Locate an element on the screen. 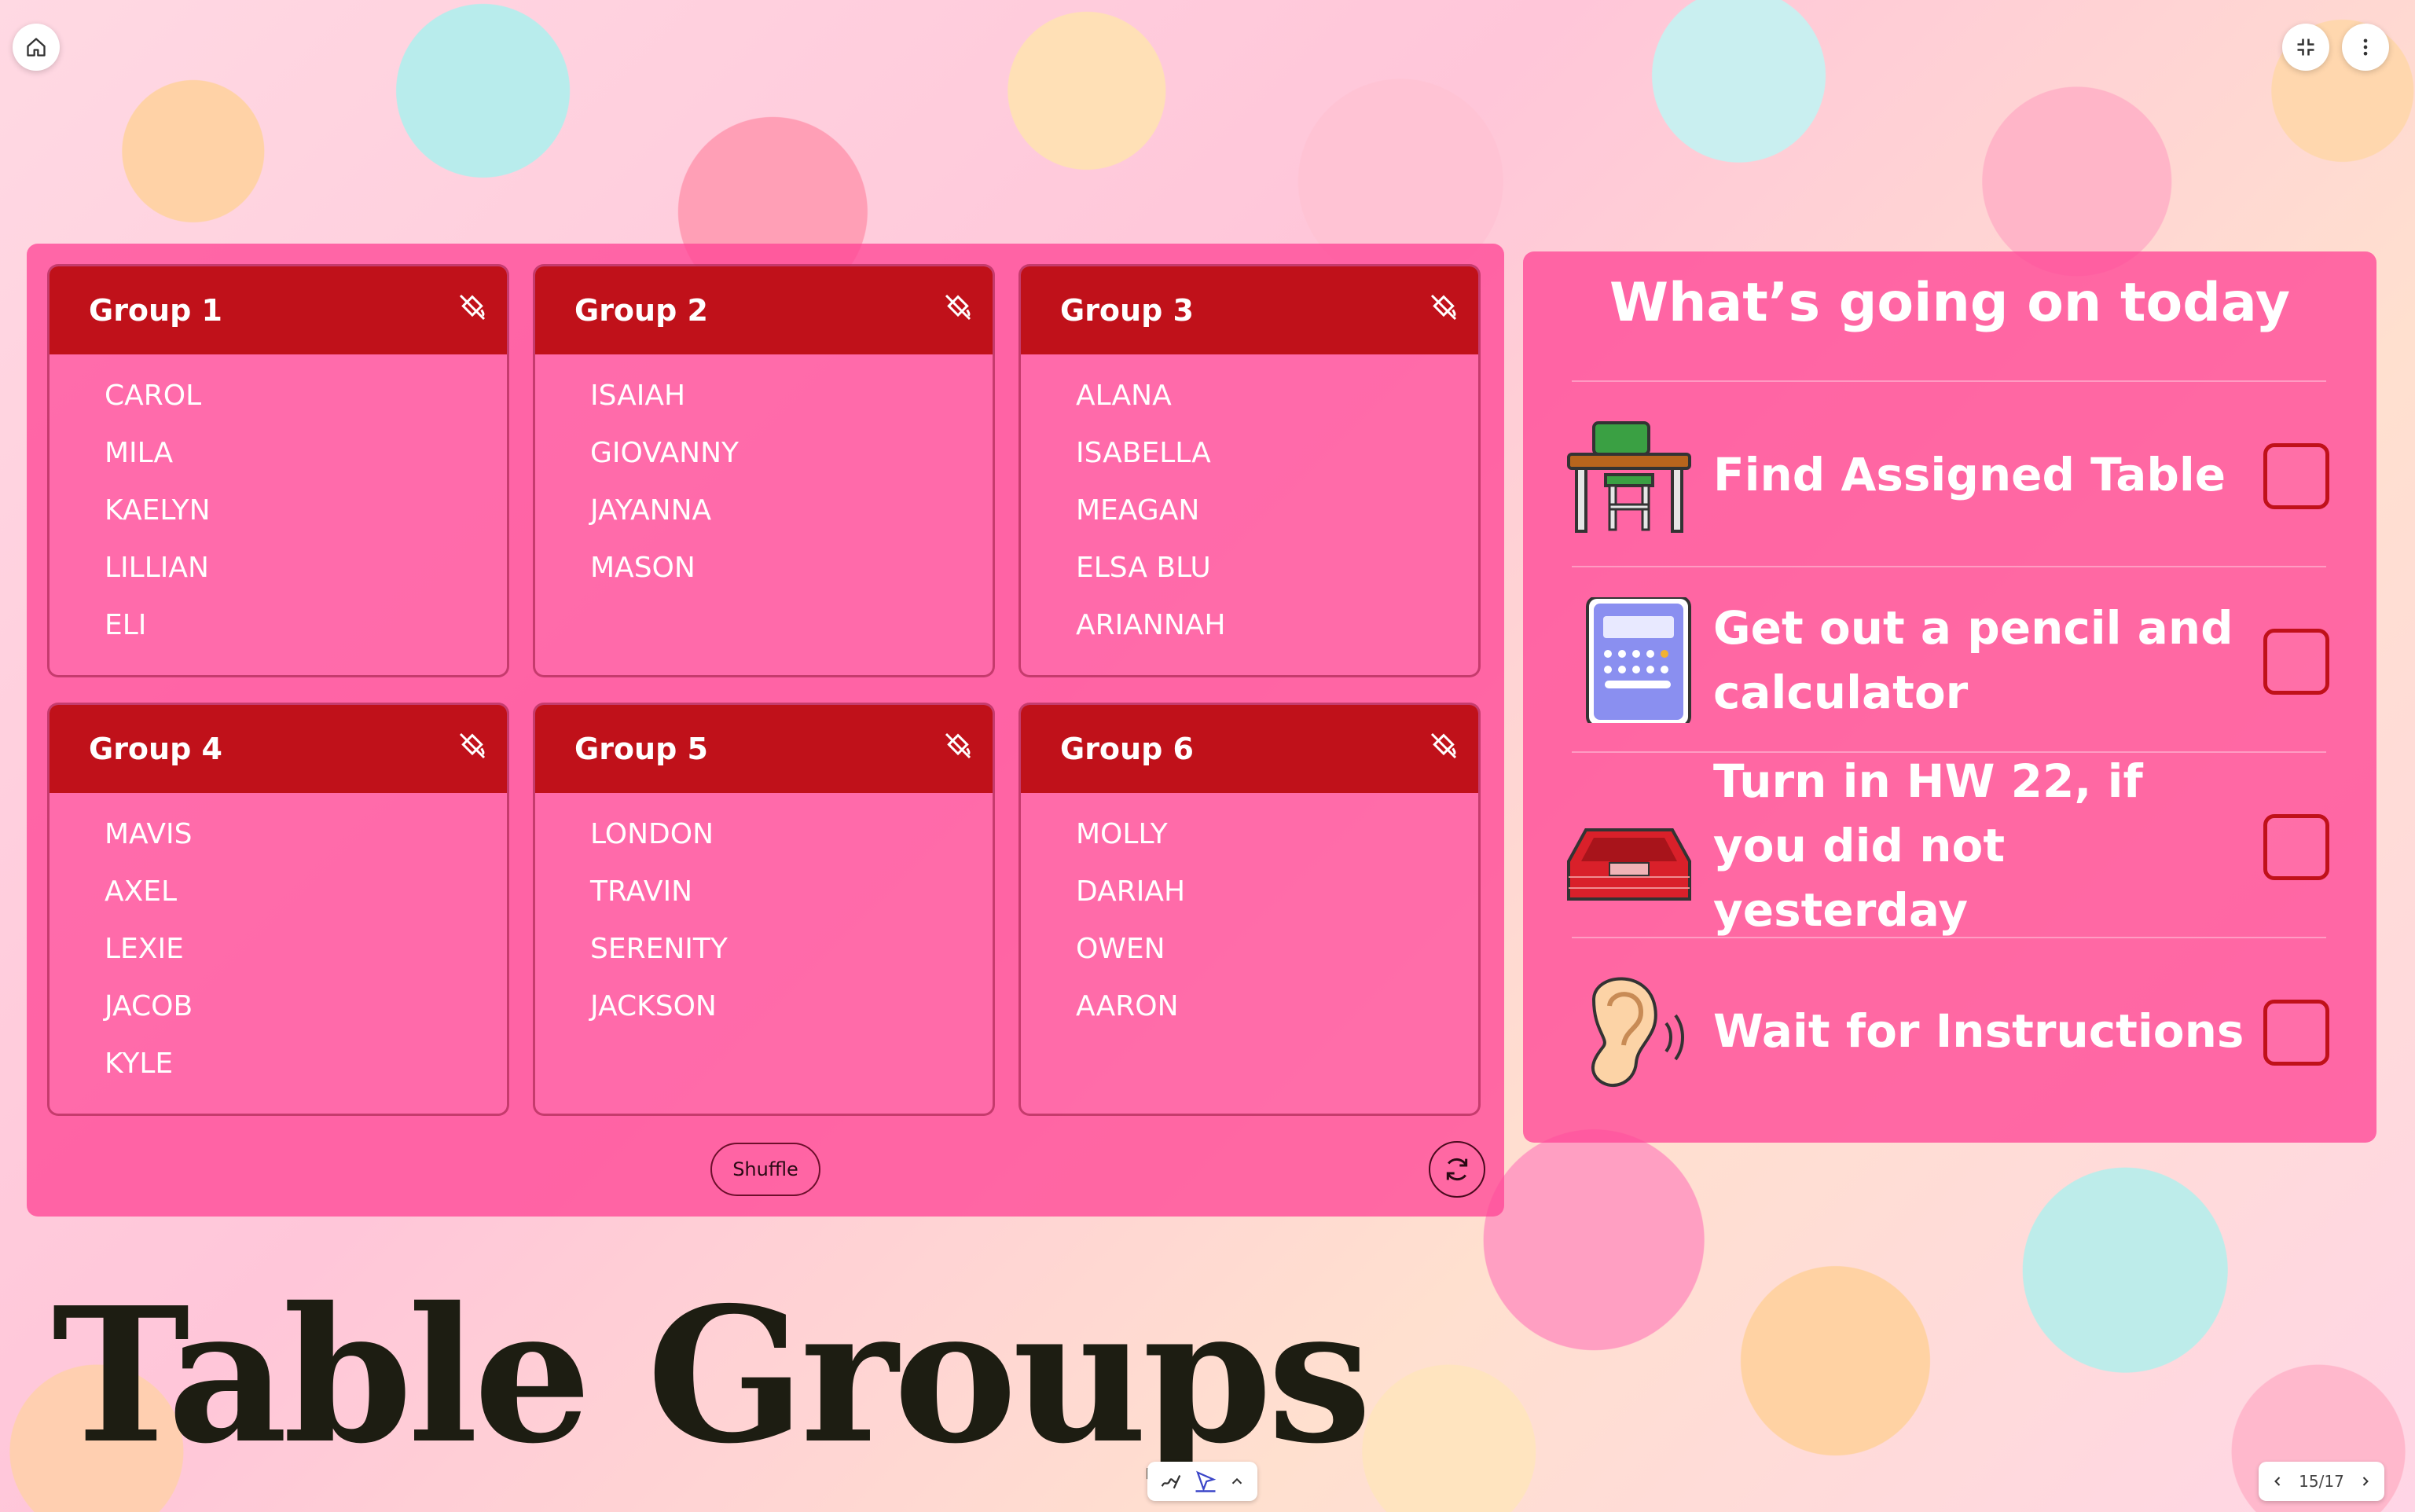  member-name: AARON is located at coordinates (1127, 1006).